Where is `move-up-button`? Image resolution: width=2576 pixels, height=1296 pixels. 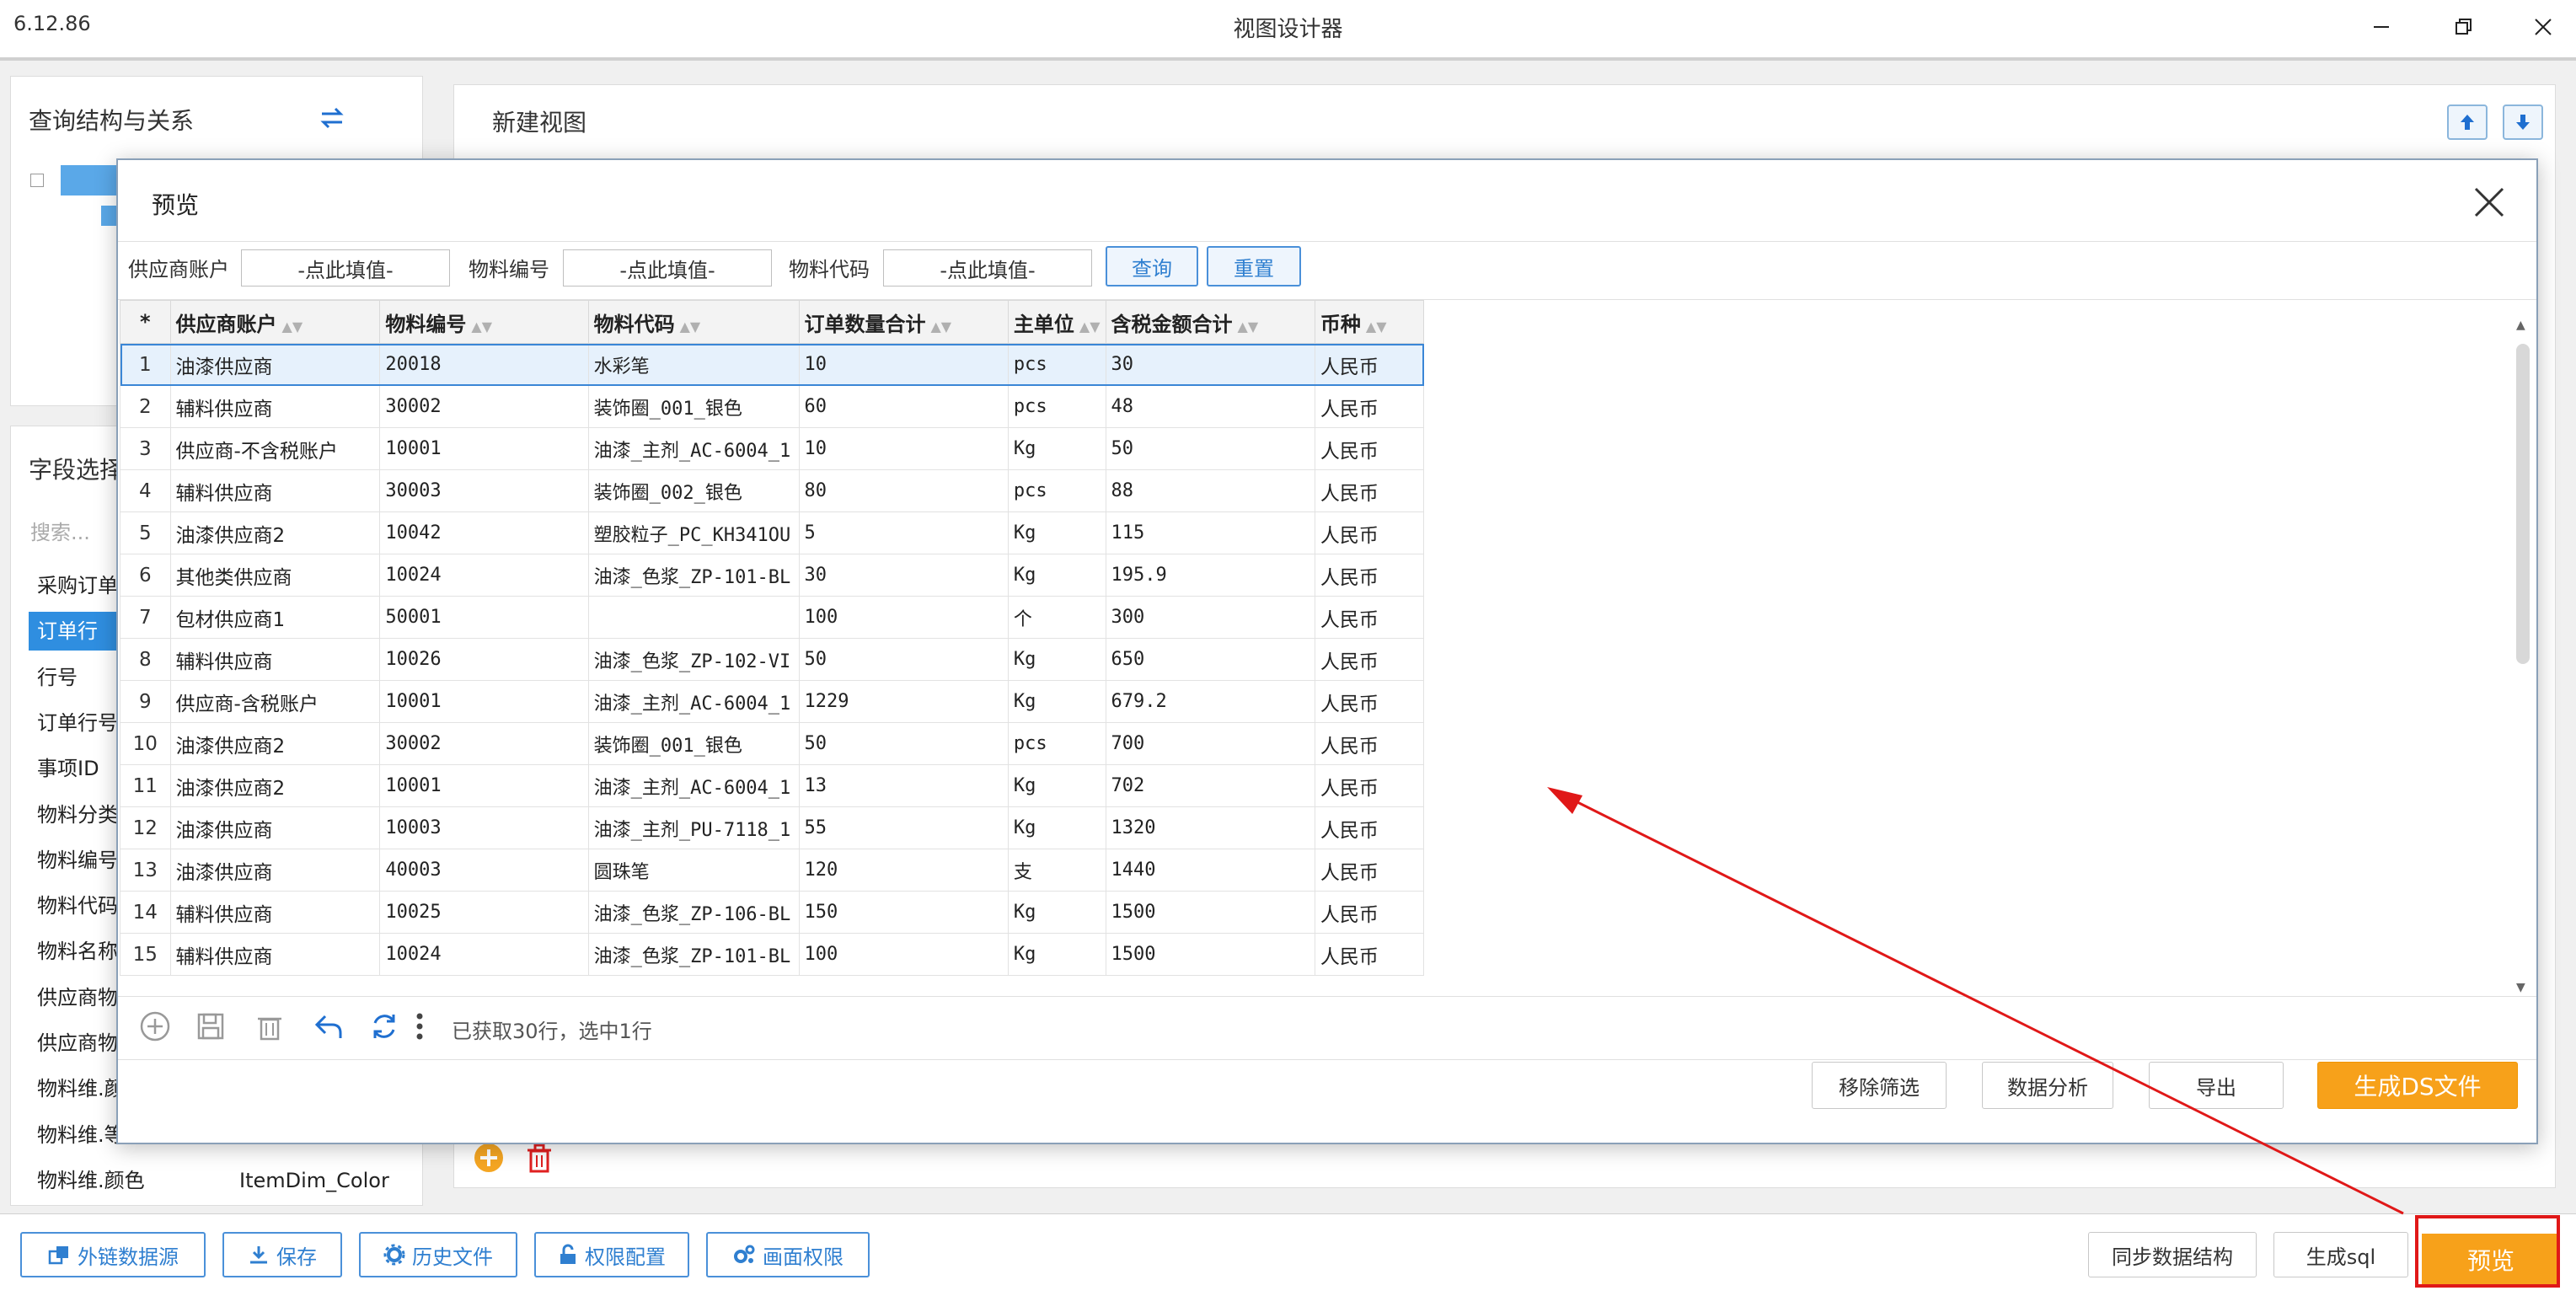 move-up-button is located at coordinates (2468, 122).